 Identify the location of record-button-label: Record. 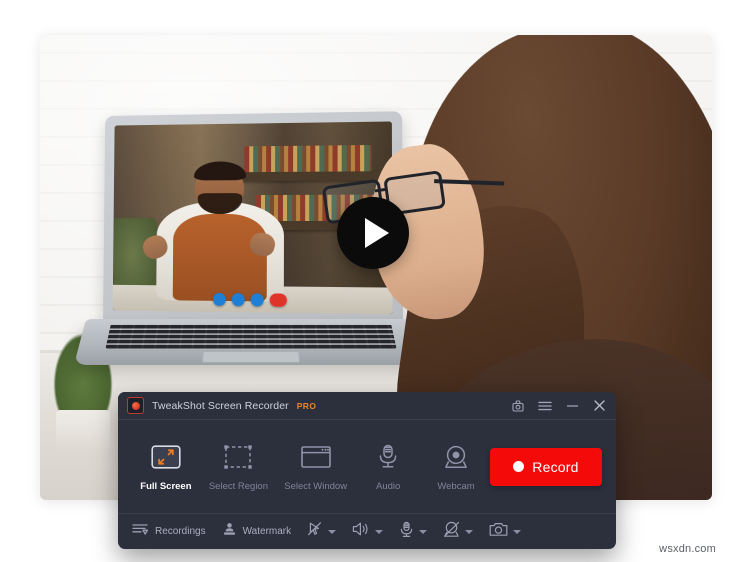
(555, 466).